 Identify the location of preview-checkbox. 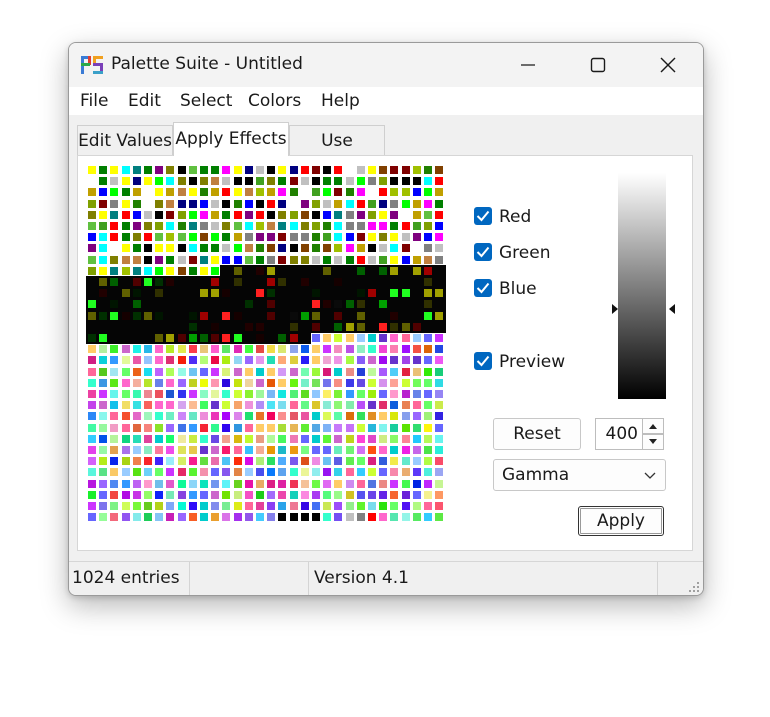
(483, 361).